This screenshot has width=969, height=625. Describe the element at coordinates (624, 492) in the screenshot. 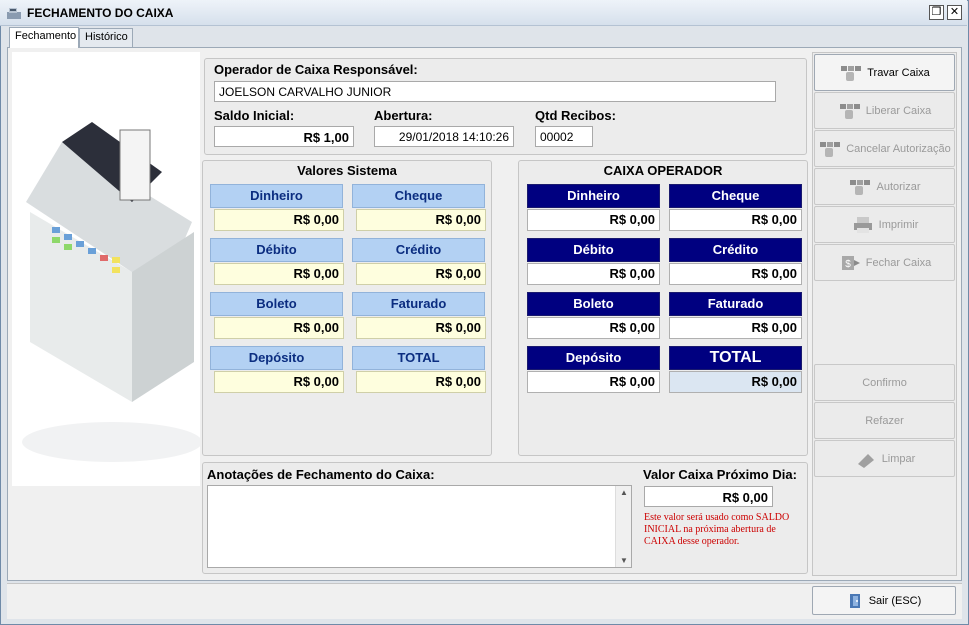

I see `scroll-up-icon: ▲` at that location.